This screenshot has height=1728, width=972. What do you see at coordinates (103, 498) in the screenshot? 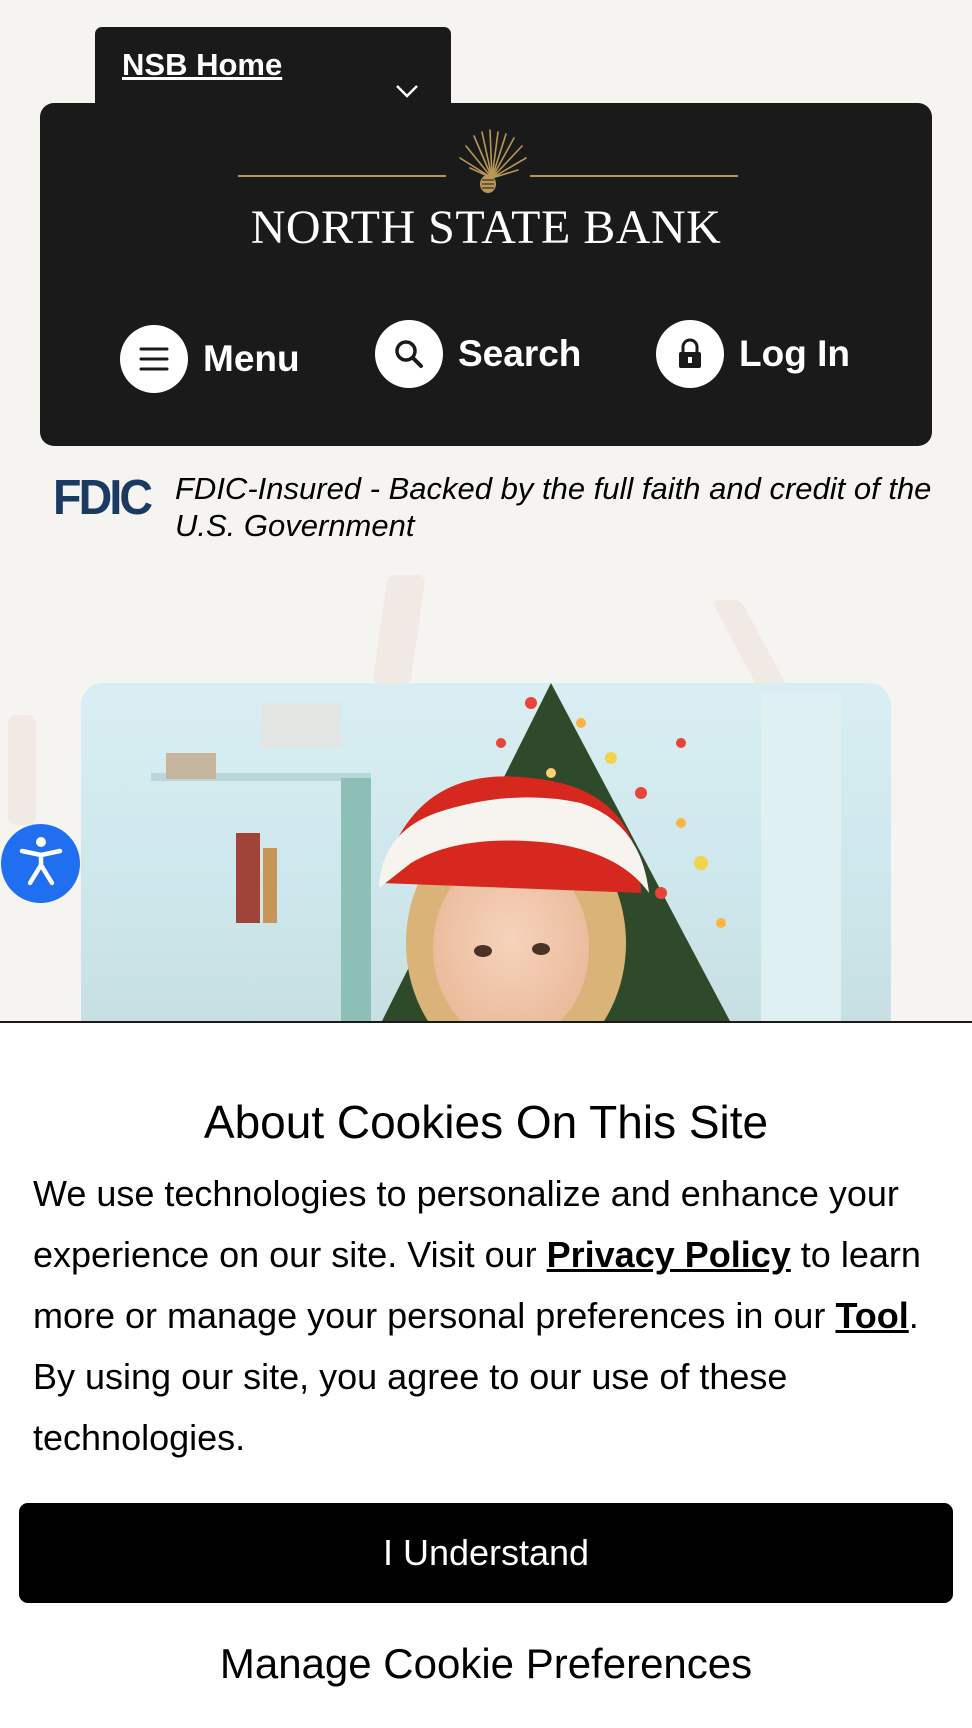
I see `fdic-logo: FDIC` at bounding box center [103, 498].